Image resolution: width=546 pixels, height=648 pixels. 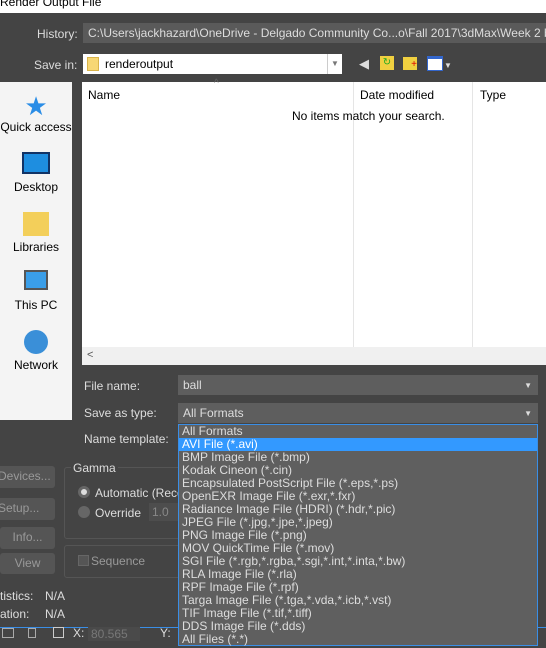 I want to click on column-type: Type, so click(x=493, y=95).